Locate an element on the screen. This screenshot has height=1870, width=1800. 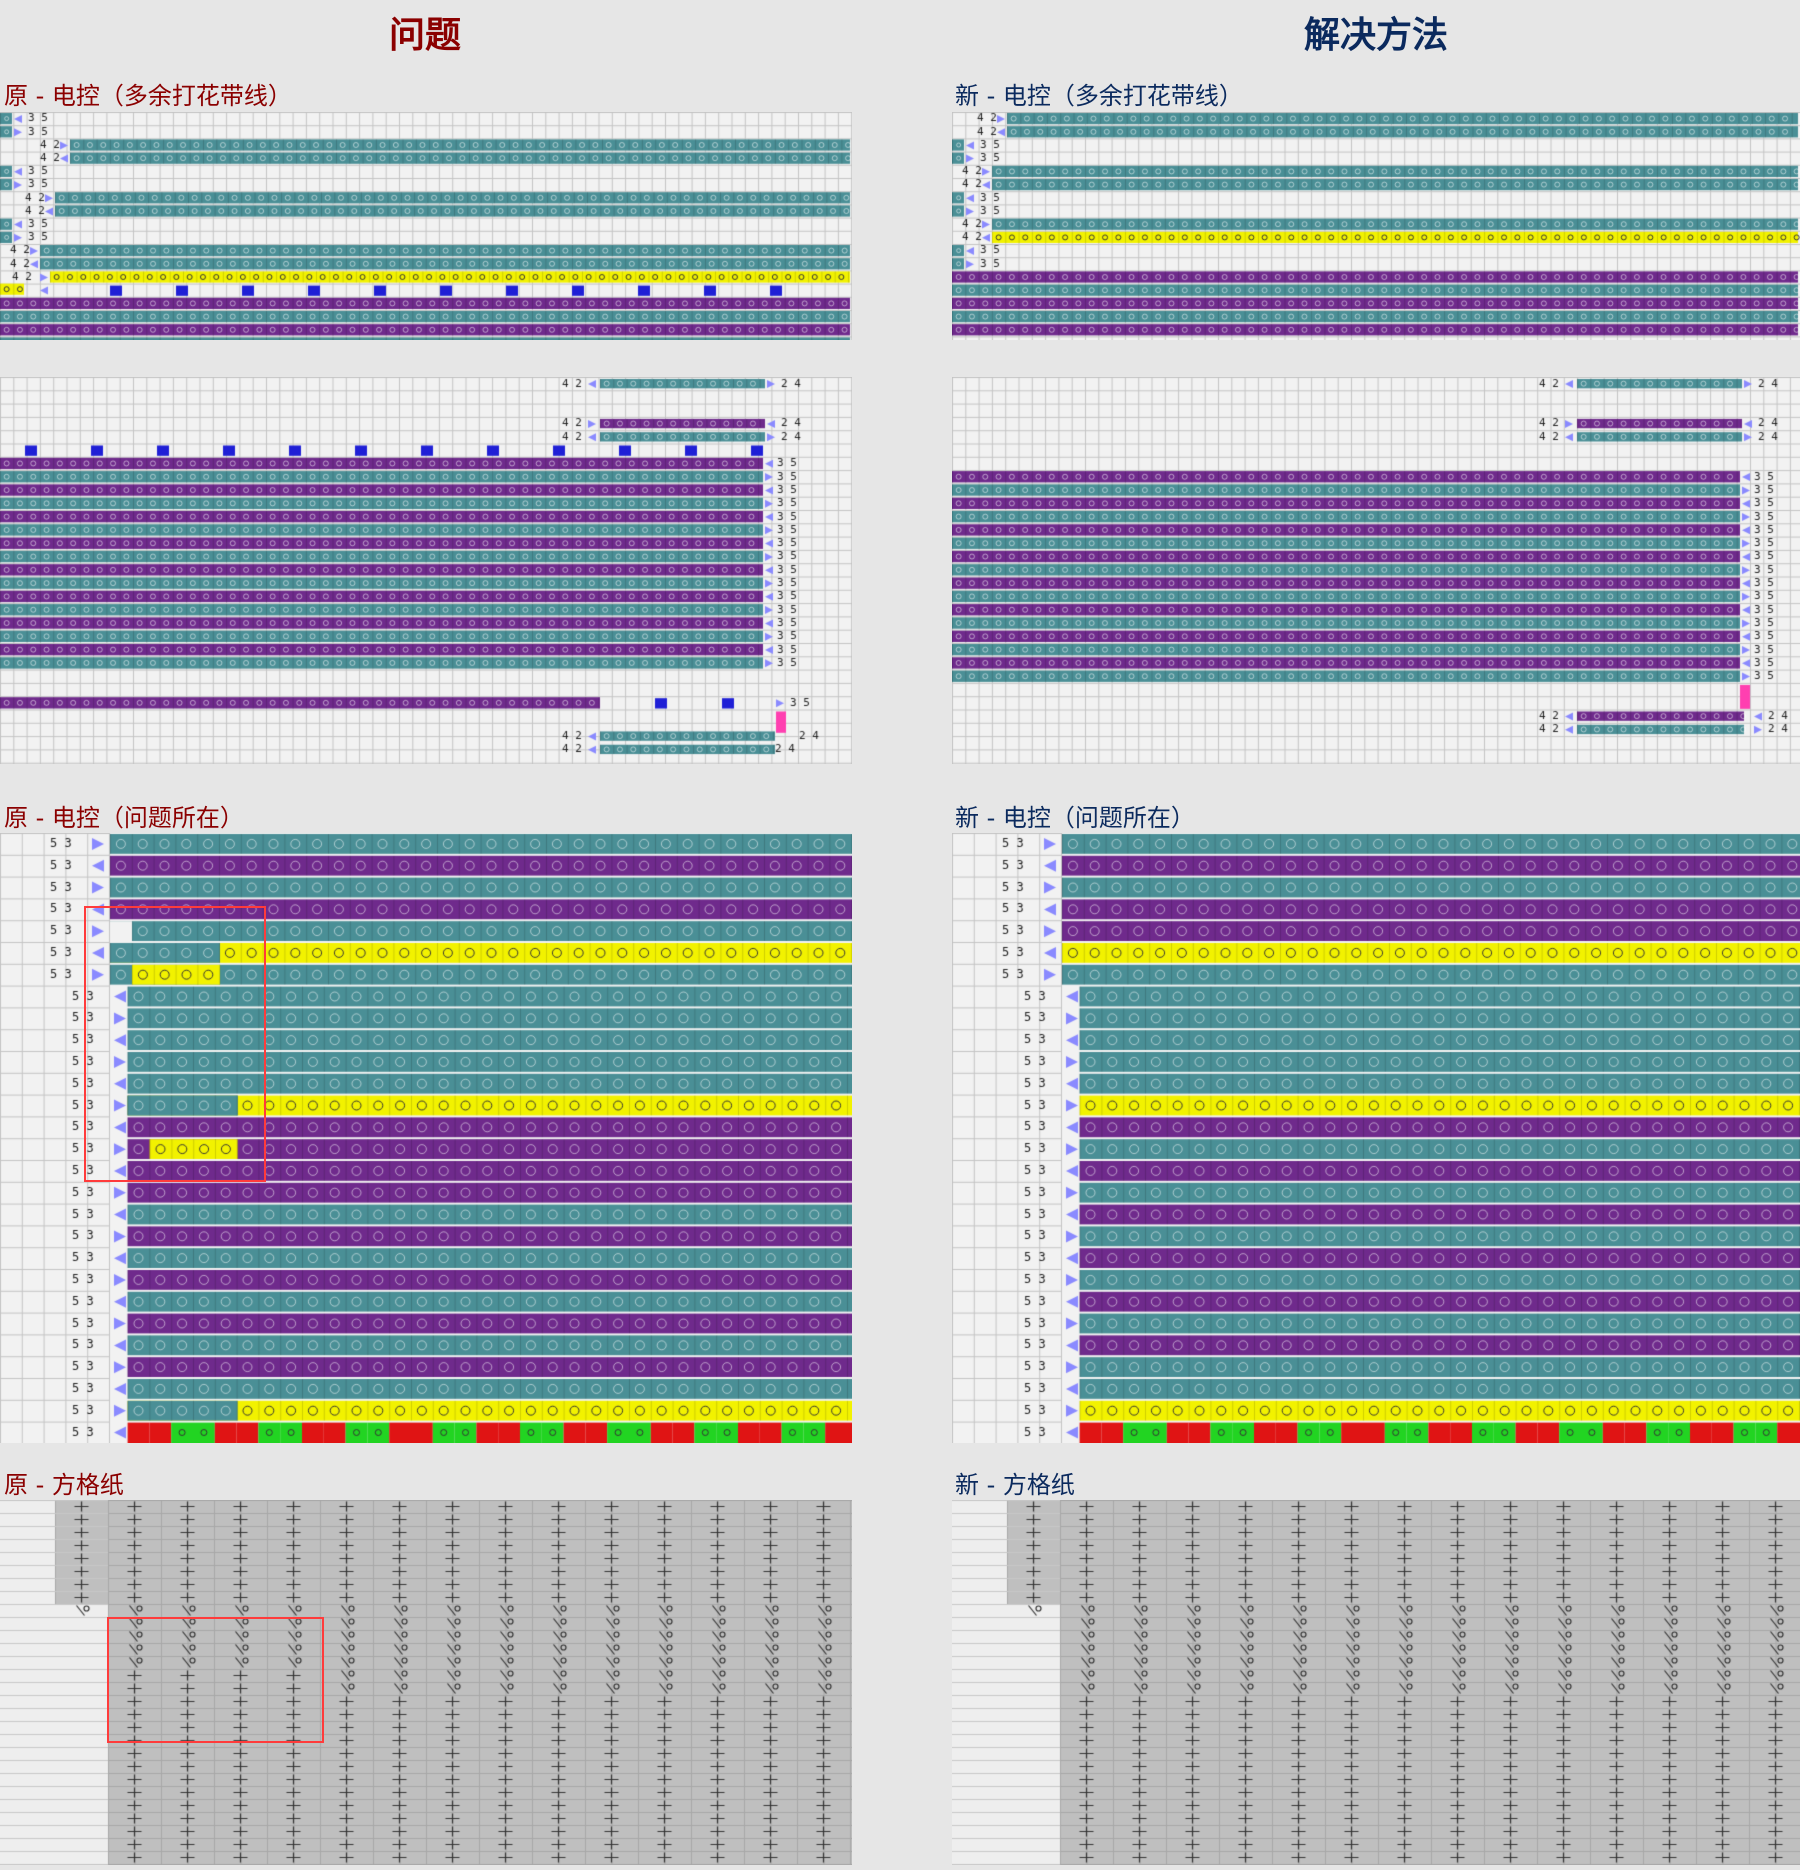
label-original-problem: 原 - 电控（问题所在） is located at coordinates (124, 818).